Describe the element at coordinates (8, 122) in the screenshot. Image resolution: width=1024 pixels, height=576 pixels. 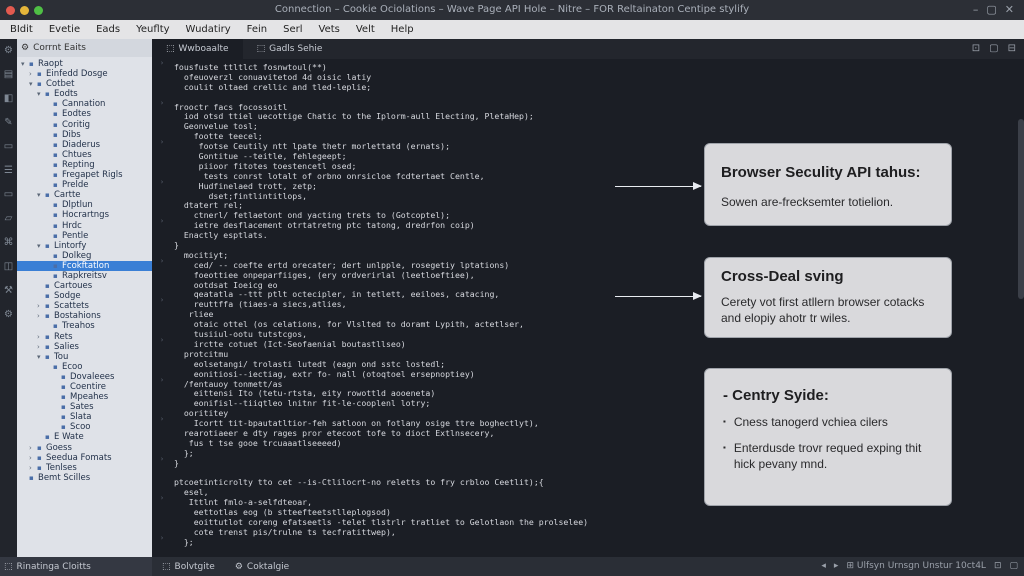
I see `edit-icon: ✎` at that location.